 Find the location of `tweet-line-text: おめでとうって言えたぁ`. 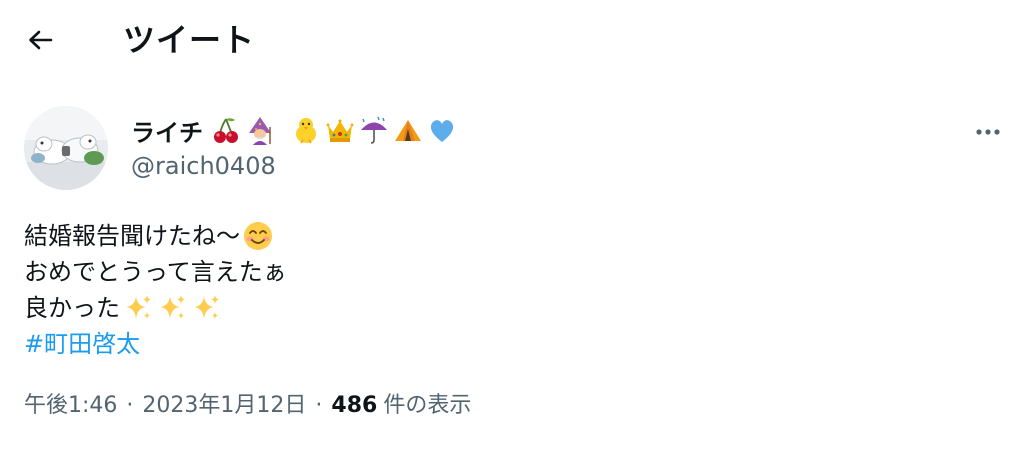

tweet-line-text: おめでとうって言えたぁ is located at coordinates (155, 272).